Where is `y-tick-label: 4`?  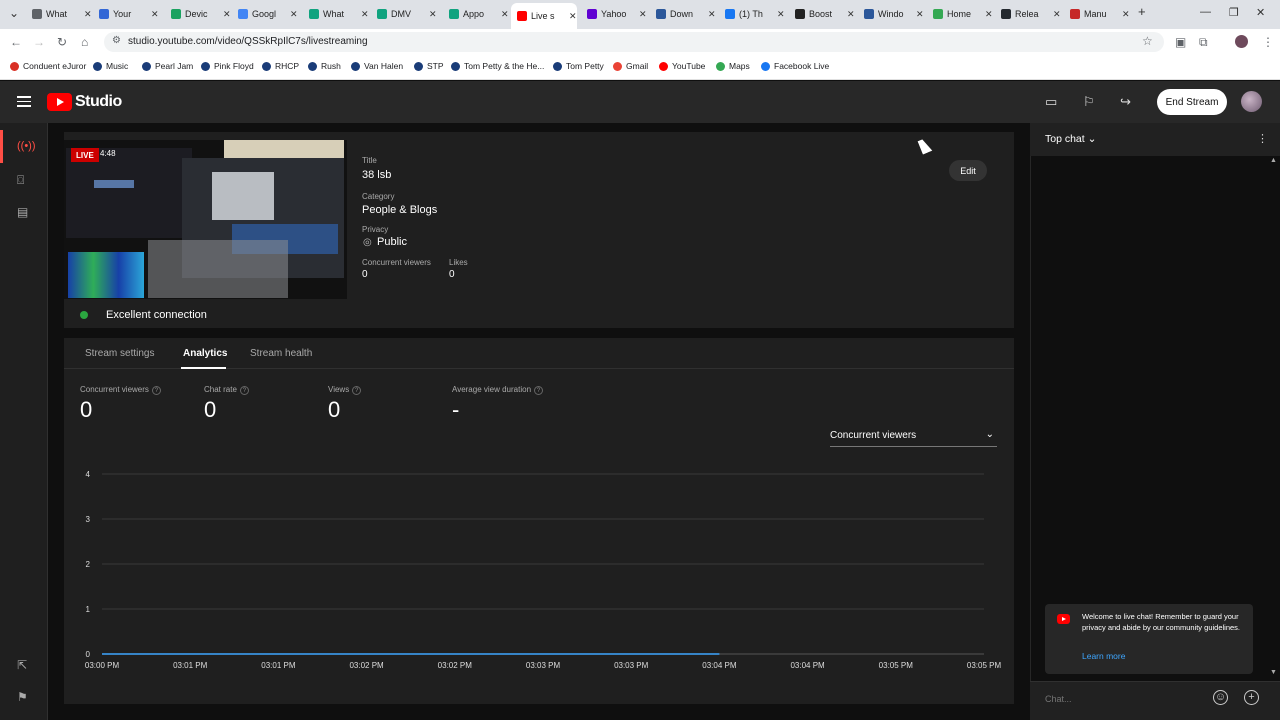 y-tick-label: 4 is located at coordinates (88, 474).